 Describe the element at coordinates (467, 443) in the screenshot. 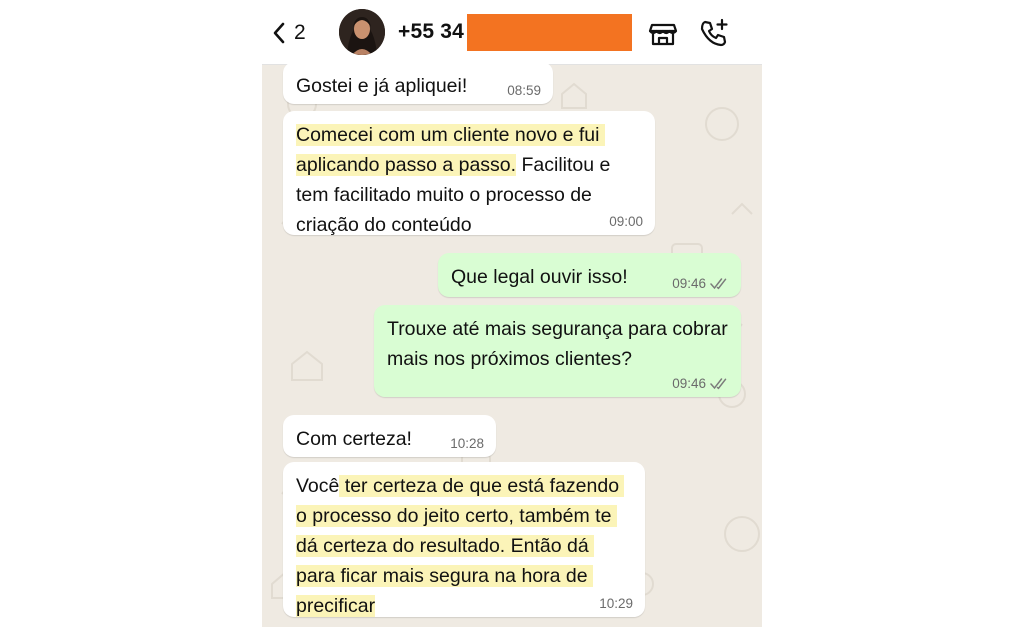

I see `message-time: 10:28` at that location.